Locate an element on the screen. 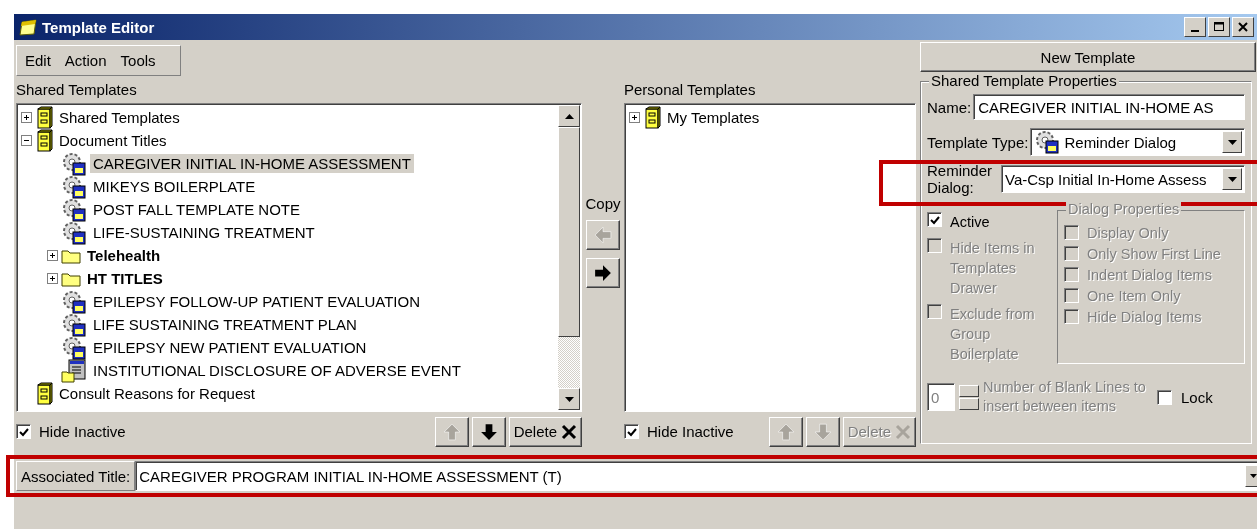 This screenshot has height=529, width=1257. new-template-button: New Template is located at coordinates (1088, 57).